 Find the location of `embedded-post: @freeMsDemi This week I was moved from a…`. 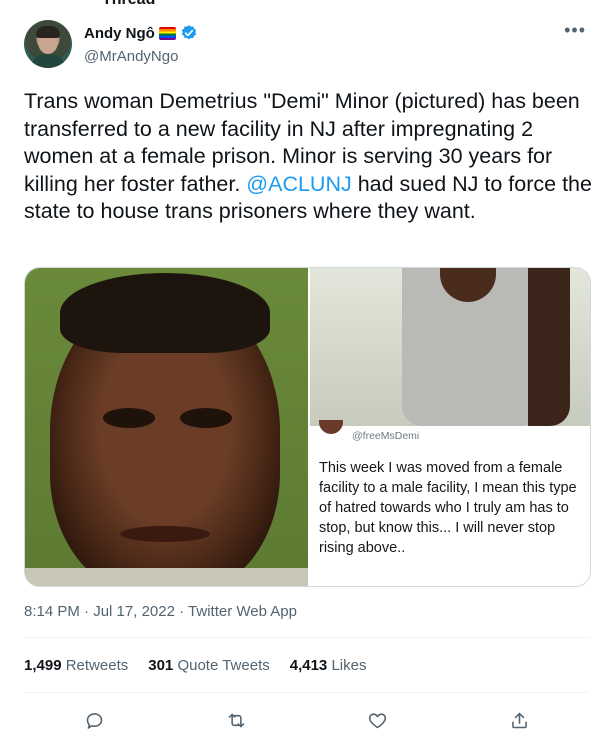

embedded-post: @freeMsDemi This week I was moved from a… is located at coordinates (450, 503).